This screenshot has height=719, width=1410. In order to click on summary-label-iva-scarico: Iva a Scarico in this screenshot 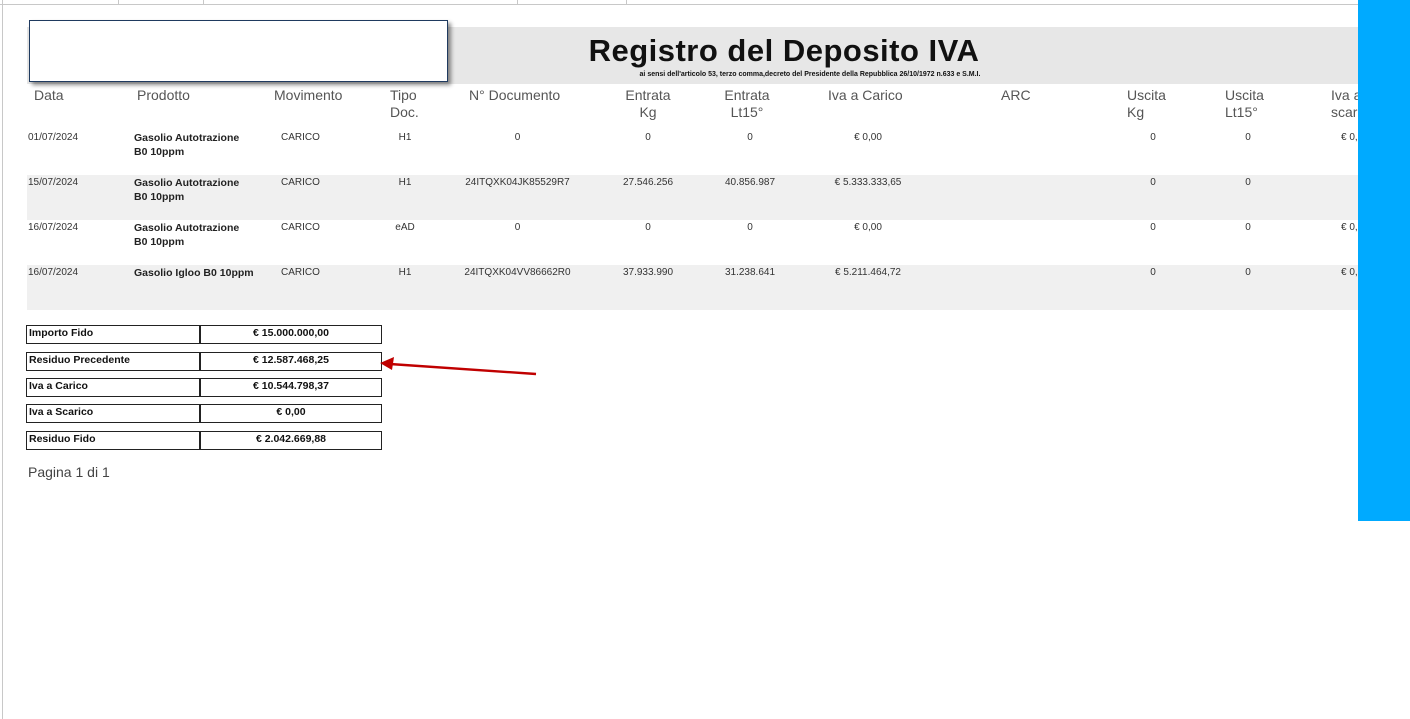, I will do `click(113, 413)`.